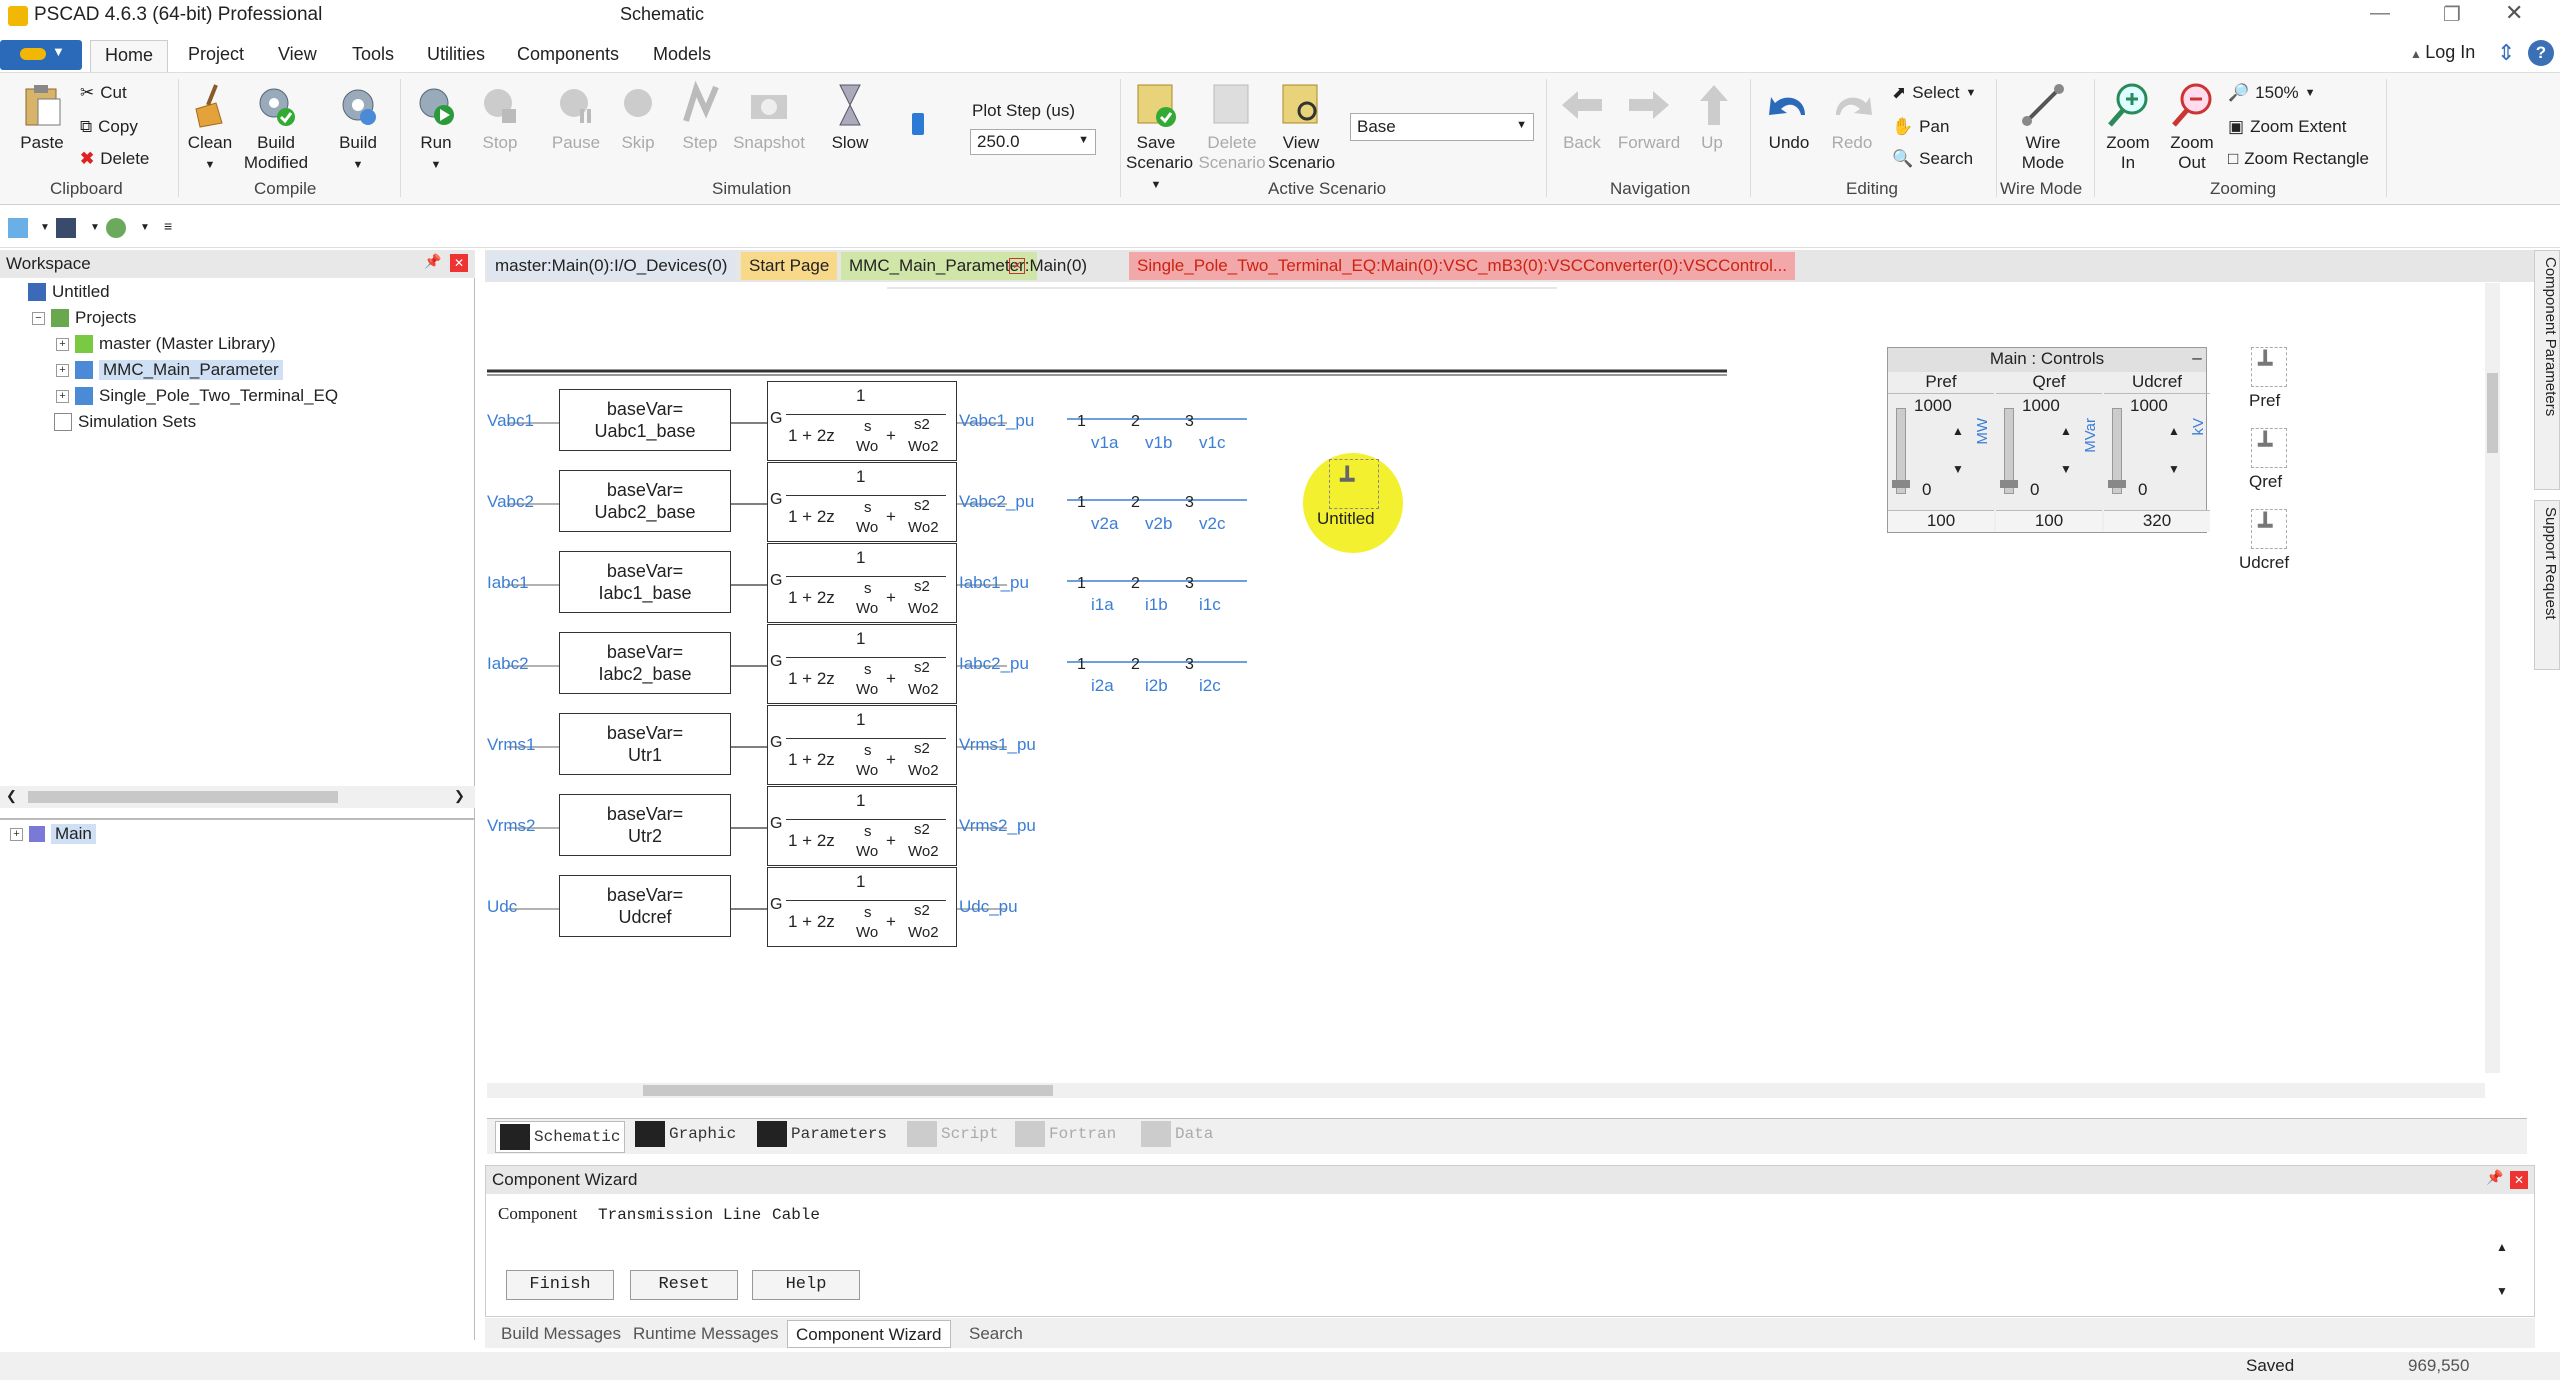  Describe the element at coordinates (1102, 605) in the screenshot. I see `split-signal: i1a` at that location.